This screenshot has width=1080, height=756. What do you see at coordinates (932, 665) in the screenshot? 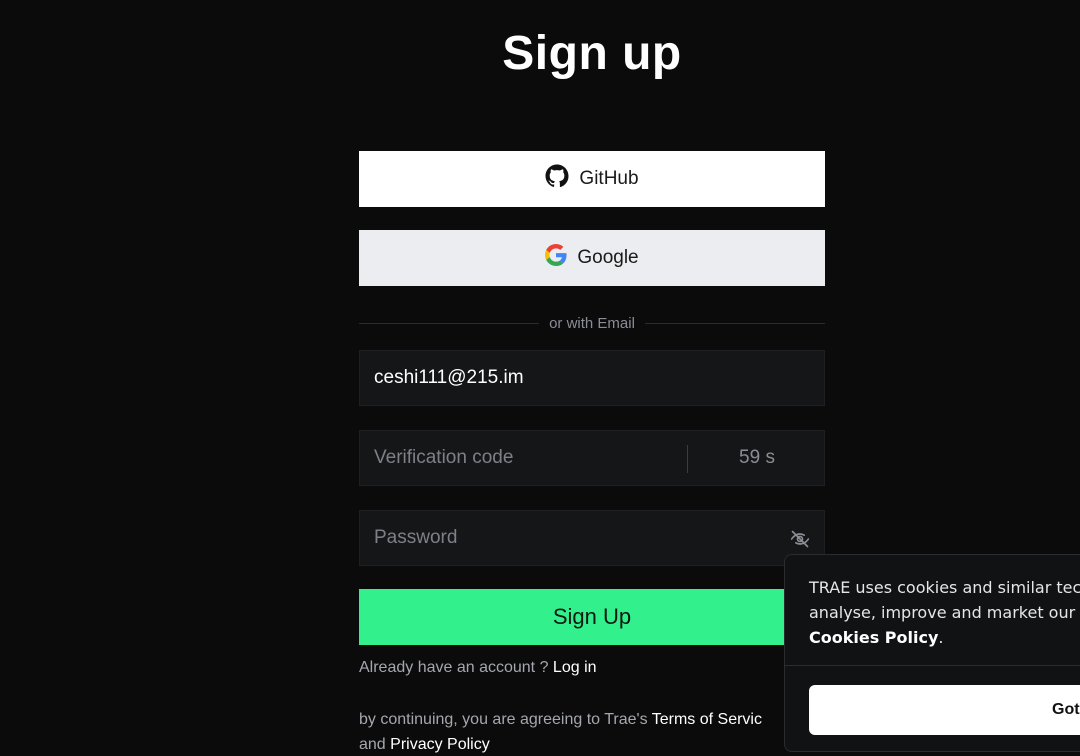
I see `cookie-separator` at bounding box center [932, 665].